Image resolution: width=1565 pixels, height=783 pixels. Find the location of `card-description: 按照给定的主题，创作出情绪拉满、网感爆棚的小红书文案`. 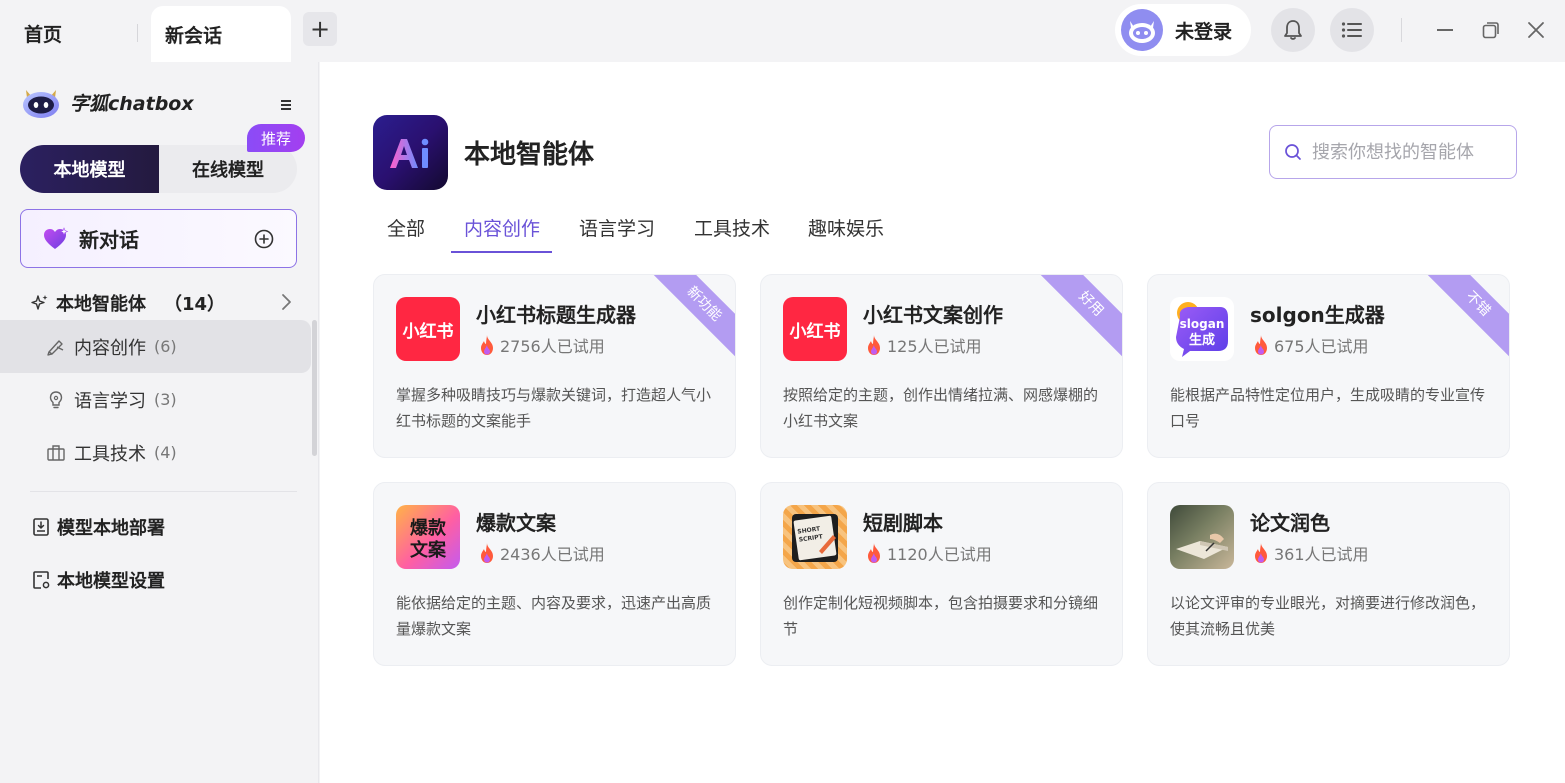

card-description: 按照给定的主题，创作出情绪拉满、网感爆棚的小红书文案 is located at coordinates (941, 408).